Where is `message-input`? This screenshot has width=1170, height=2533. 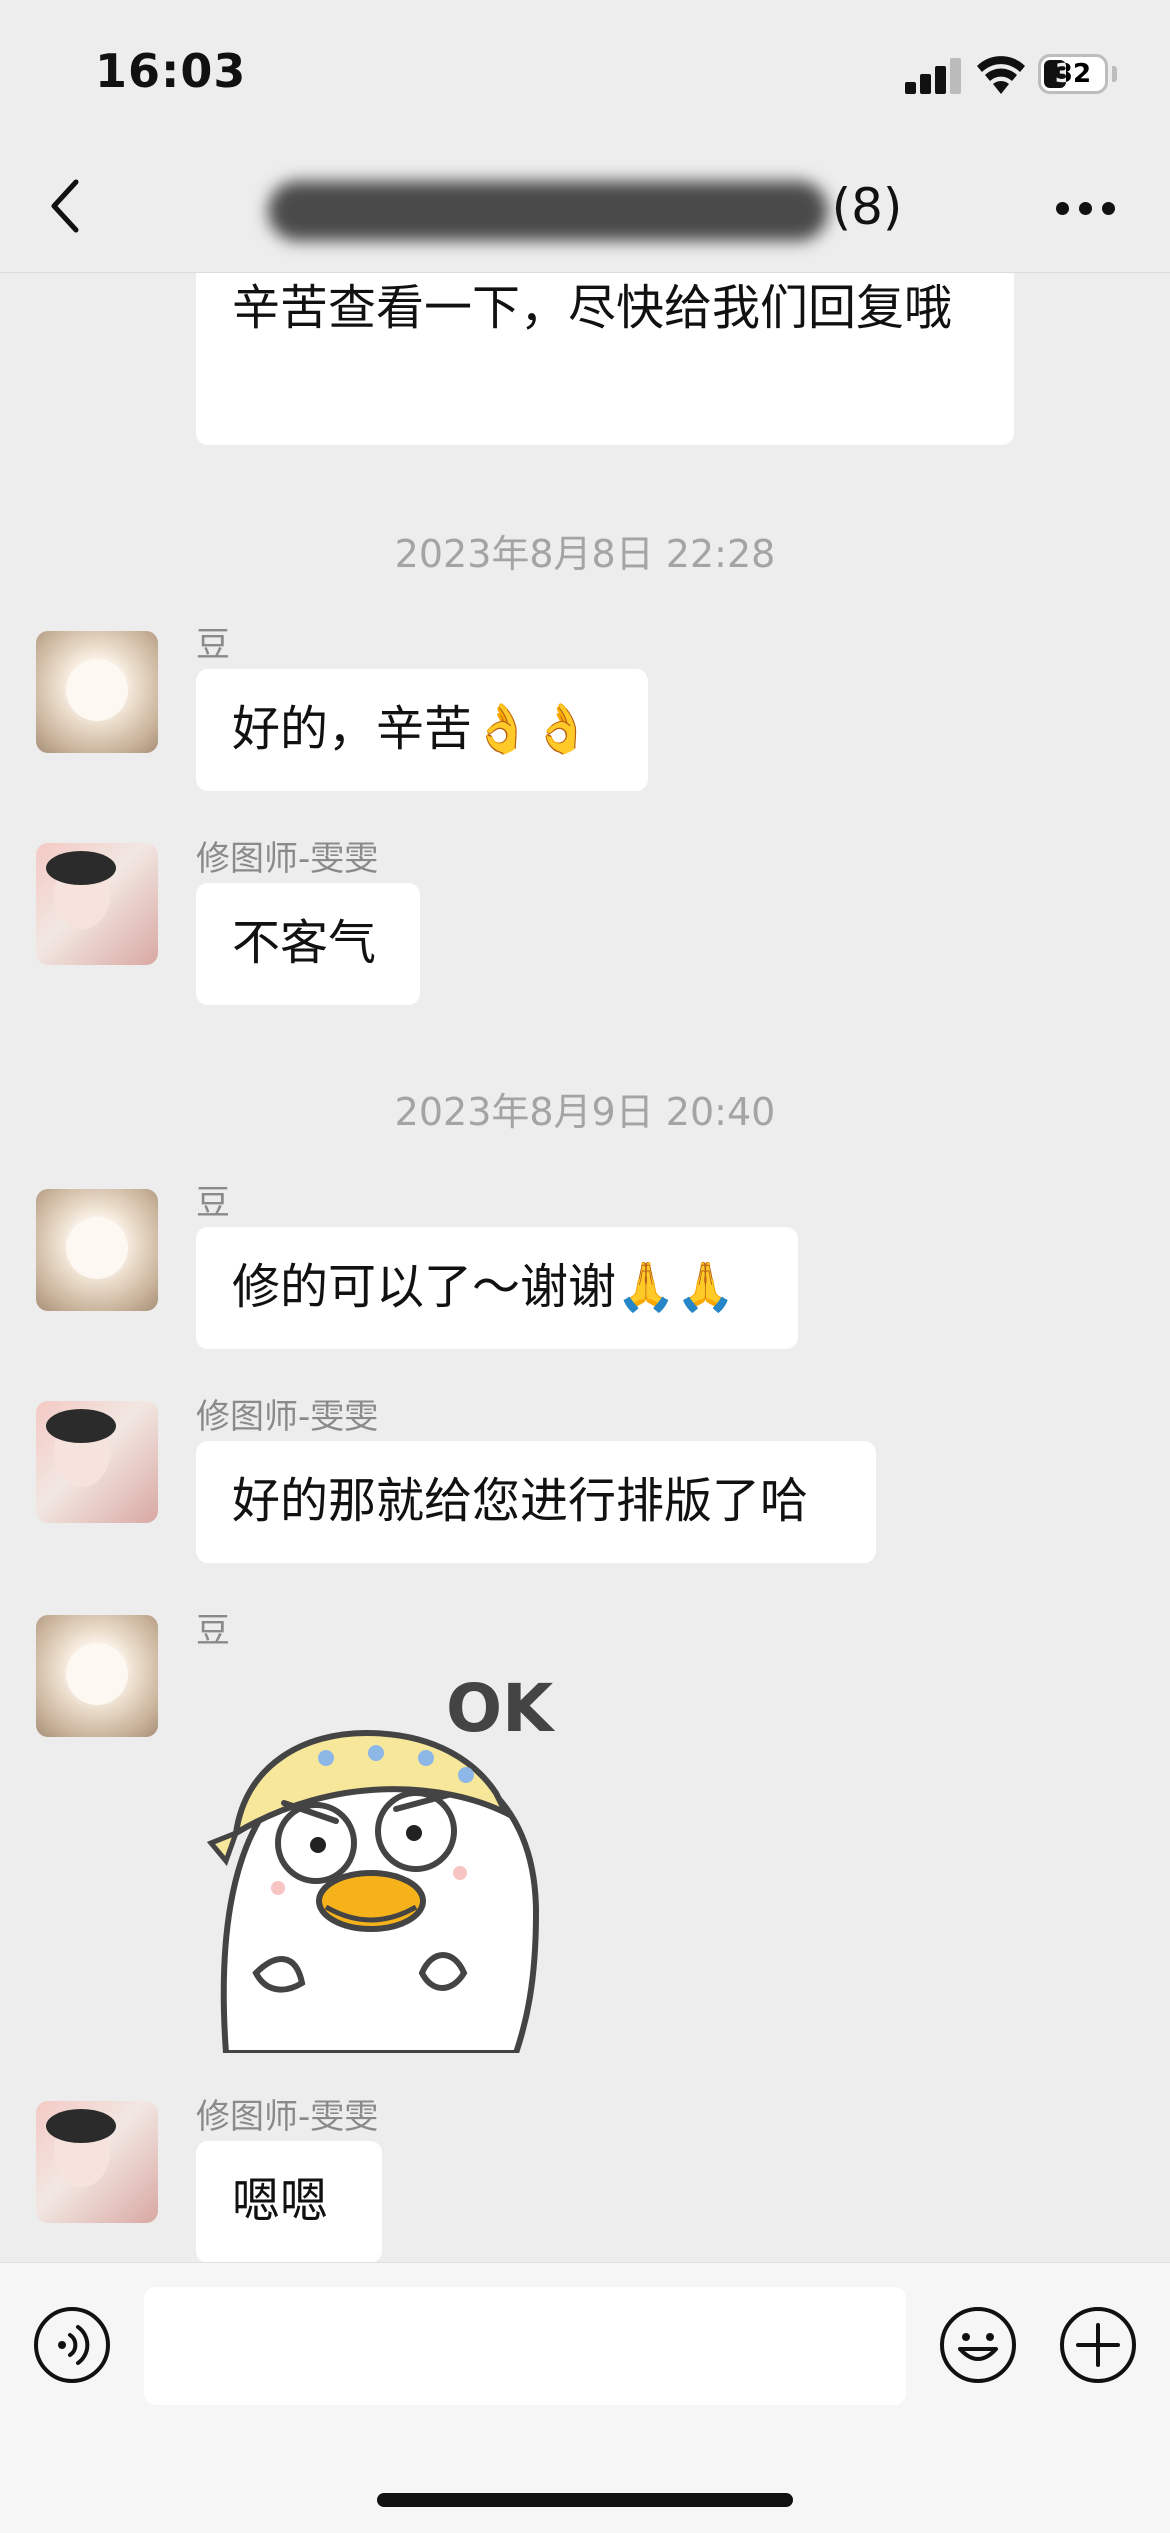 message-input is located at coordinates (525, 2346).